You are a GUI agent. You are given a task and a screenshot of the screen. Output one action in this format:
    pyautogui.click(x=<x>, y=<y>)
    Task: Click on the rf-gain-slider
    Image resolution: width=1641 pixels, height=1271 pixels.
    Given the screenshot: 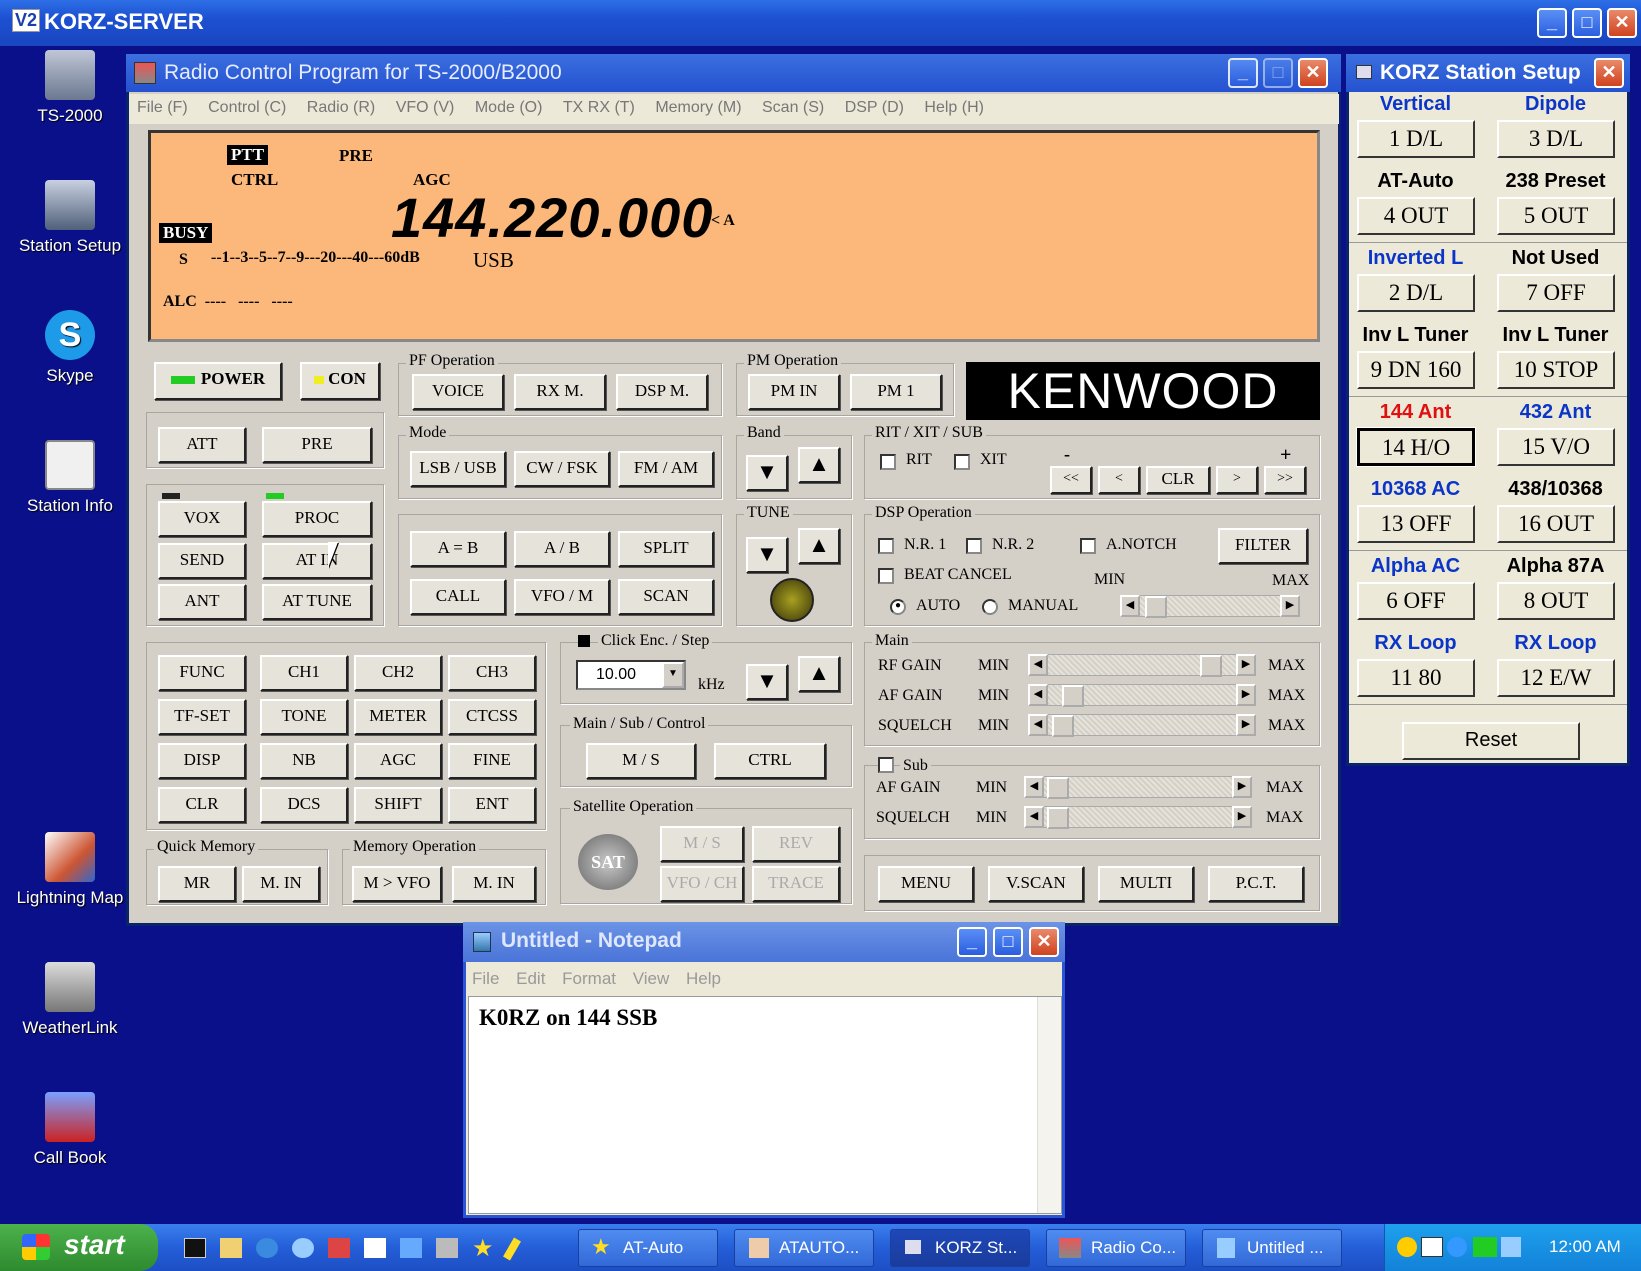 What is the action you would take?
    pyautogui.click(x=1142, y=665)
    